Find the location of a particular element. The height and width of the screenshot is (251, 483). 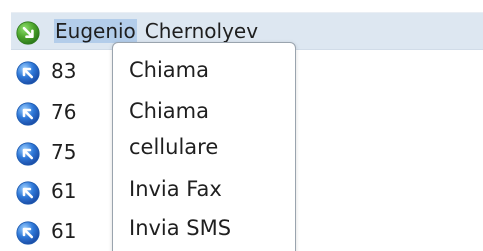

list-value: 75 is located at coordinates (64, 152).